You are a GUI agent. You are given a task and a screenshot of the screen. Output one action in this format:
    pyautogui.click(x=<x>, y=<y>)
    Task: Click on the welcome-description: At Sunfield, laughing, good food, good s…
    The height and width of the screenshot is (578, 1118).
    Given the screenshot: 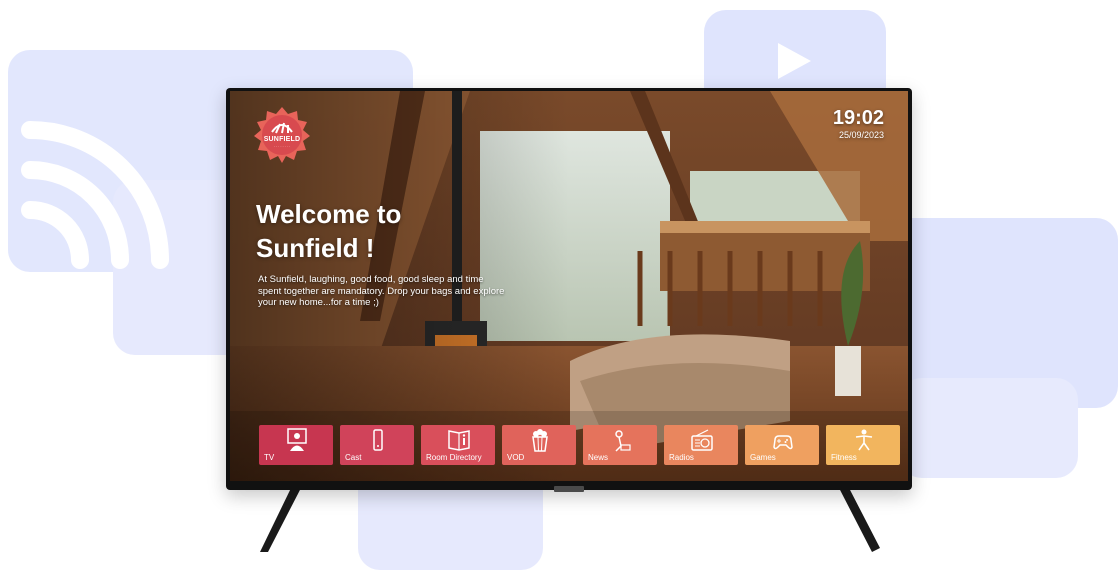 What is the action you would take?
    pyautogui.click(x=381, y=291)
    